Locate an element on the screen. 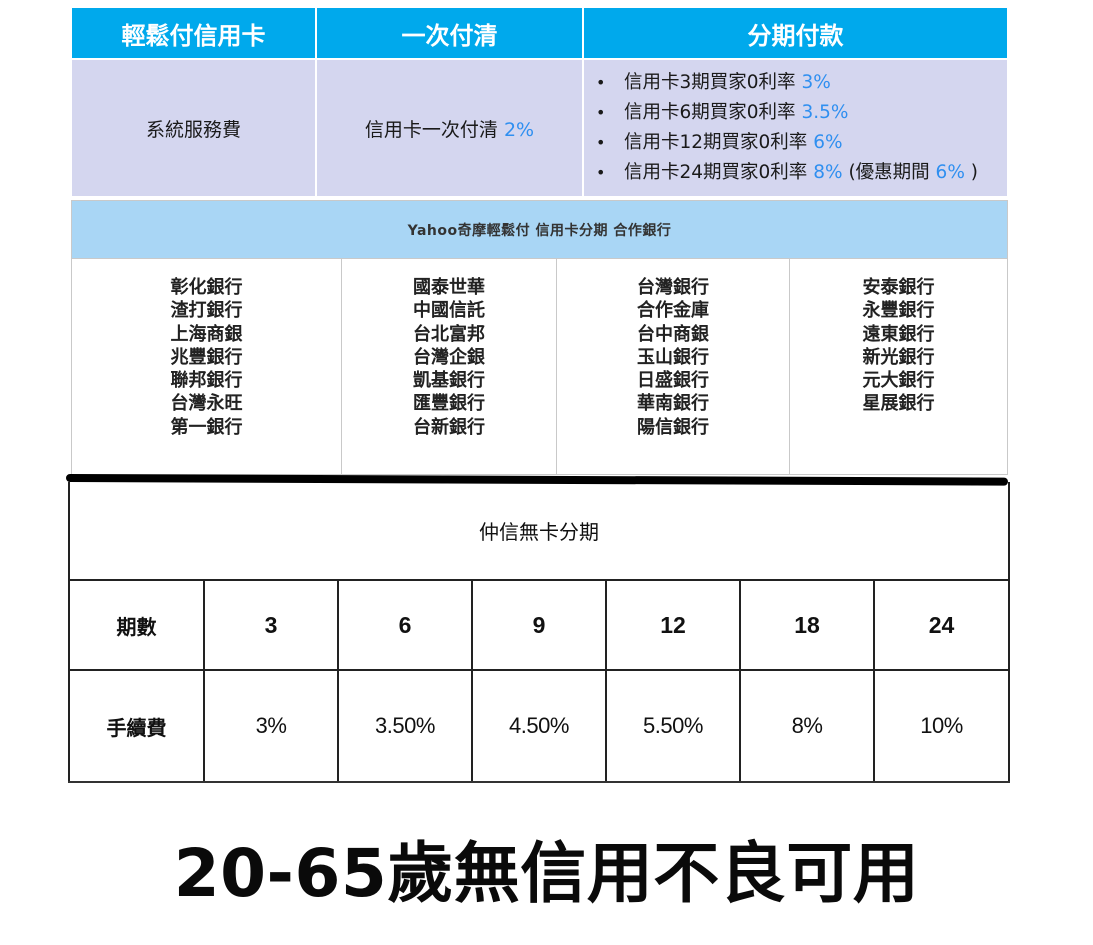 This screenshot has height=945, width=1093. installment-item-label: 信用卡3期買家0利率 is located at coordinates (710, 82).